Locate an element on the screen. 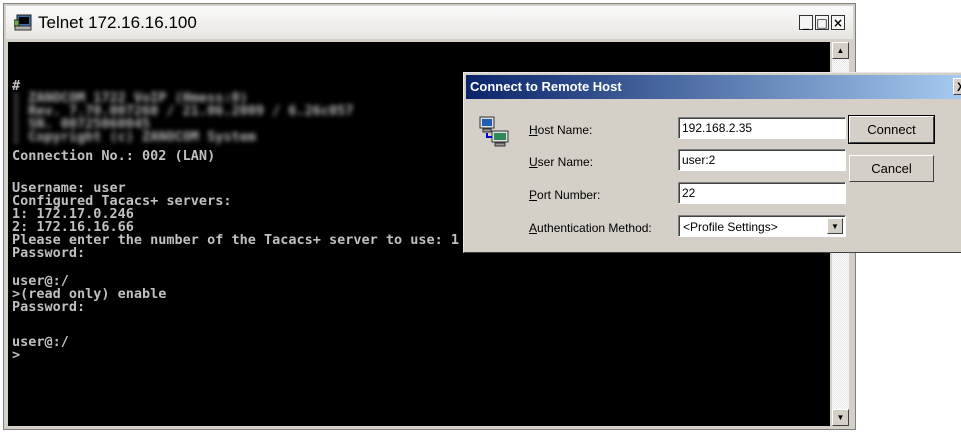 This screenshot has height=433, width=961. scroll-up-button: ▲ is located at coordinates (840, 50).